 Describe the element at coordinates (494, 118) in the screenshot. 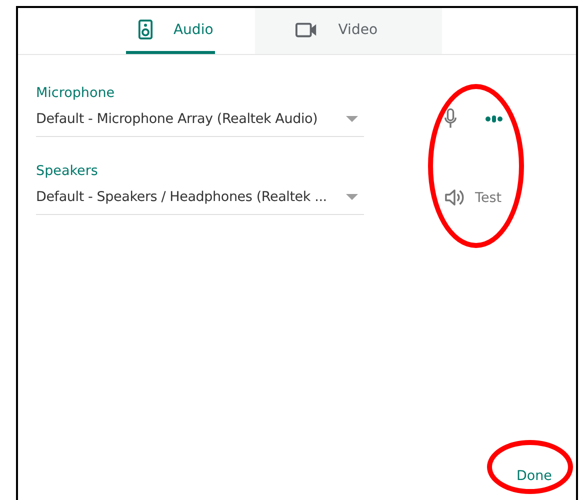

I see `level-meter-icon` at that location.